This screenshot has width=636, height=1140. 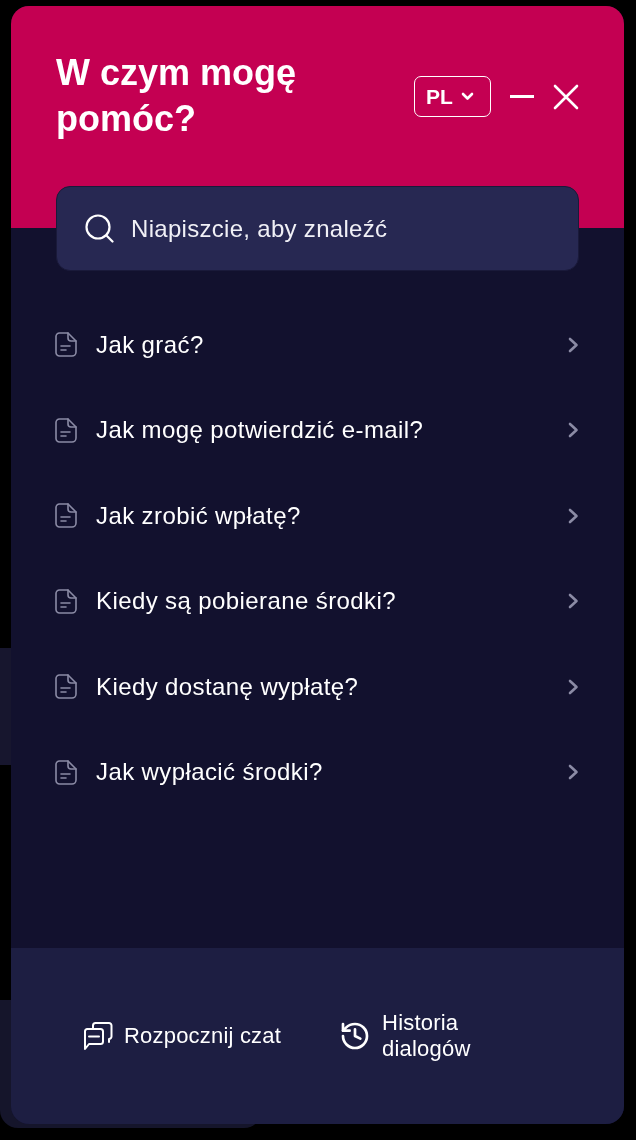 I want to click on chevron-down-icon, so click(x=467, y=96).